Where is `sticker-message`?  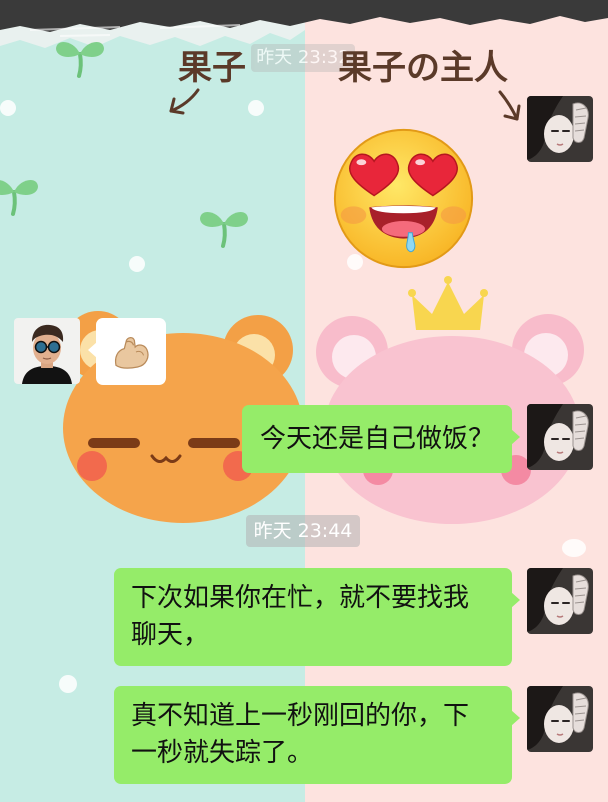
sticker-message is located at coordinates (403, 198).